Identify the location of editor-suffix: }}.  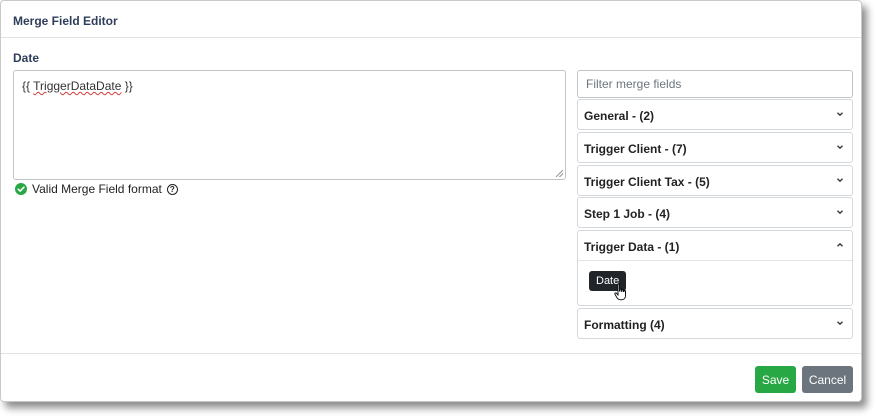
(127, 86).